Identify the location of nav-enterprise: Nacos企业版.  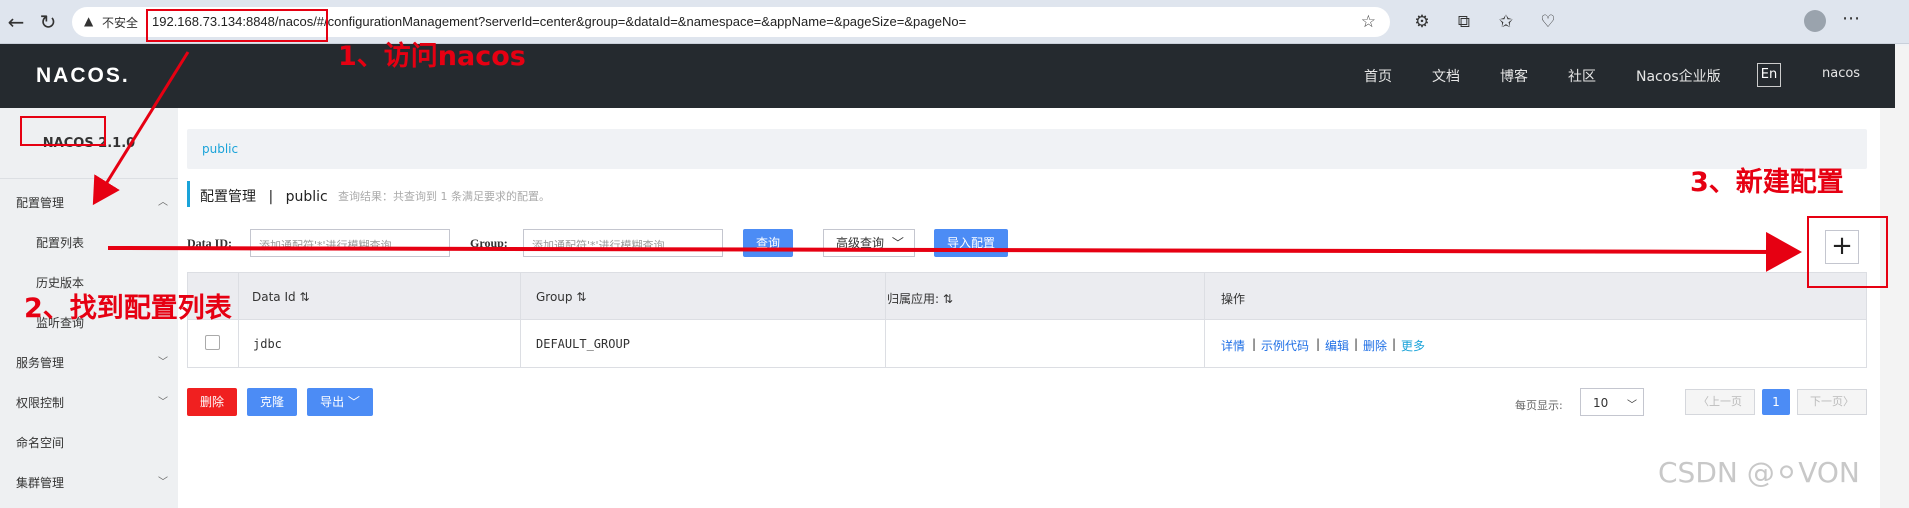
(1678, 76).